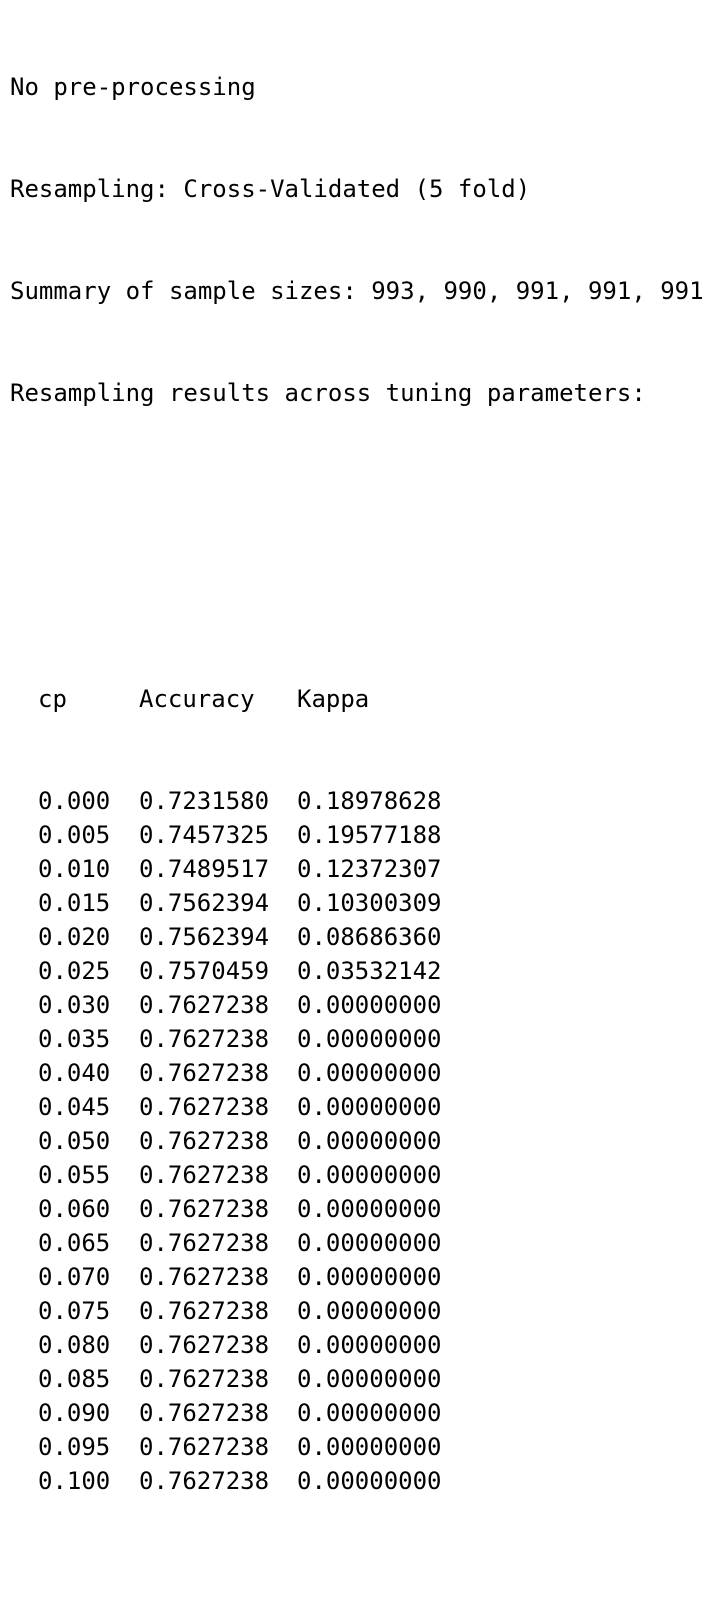  What do you see at coordinates (74, 1413) in the screenshot?
I see `cell-cp: 0.090` at bounding box center [74, 1413].